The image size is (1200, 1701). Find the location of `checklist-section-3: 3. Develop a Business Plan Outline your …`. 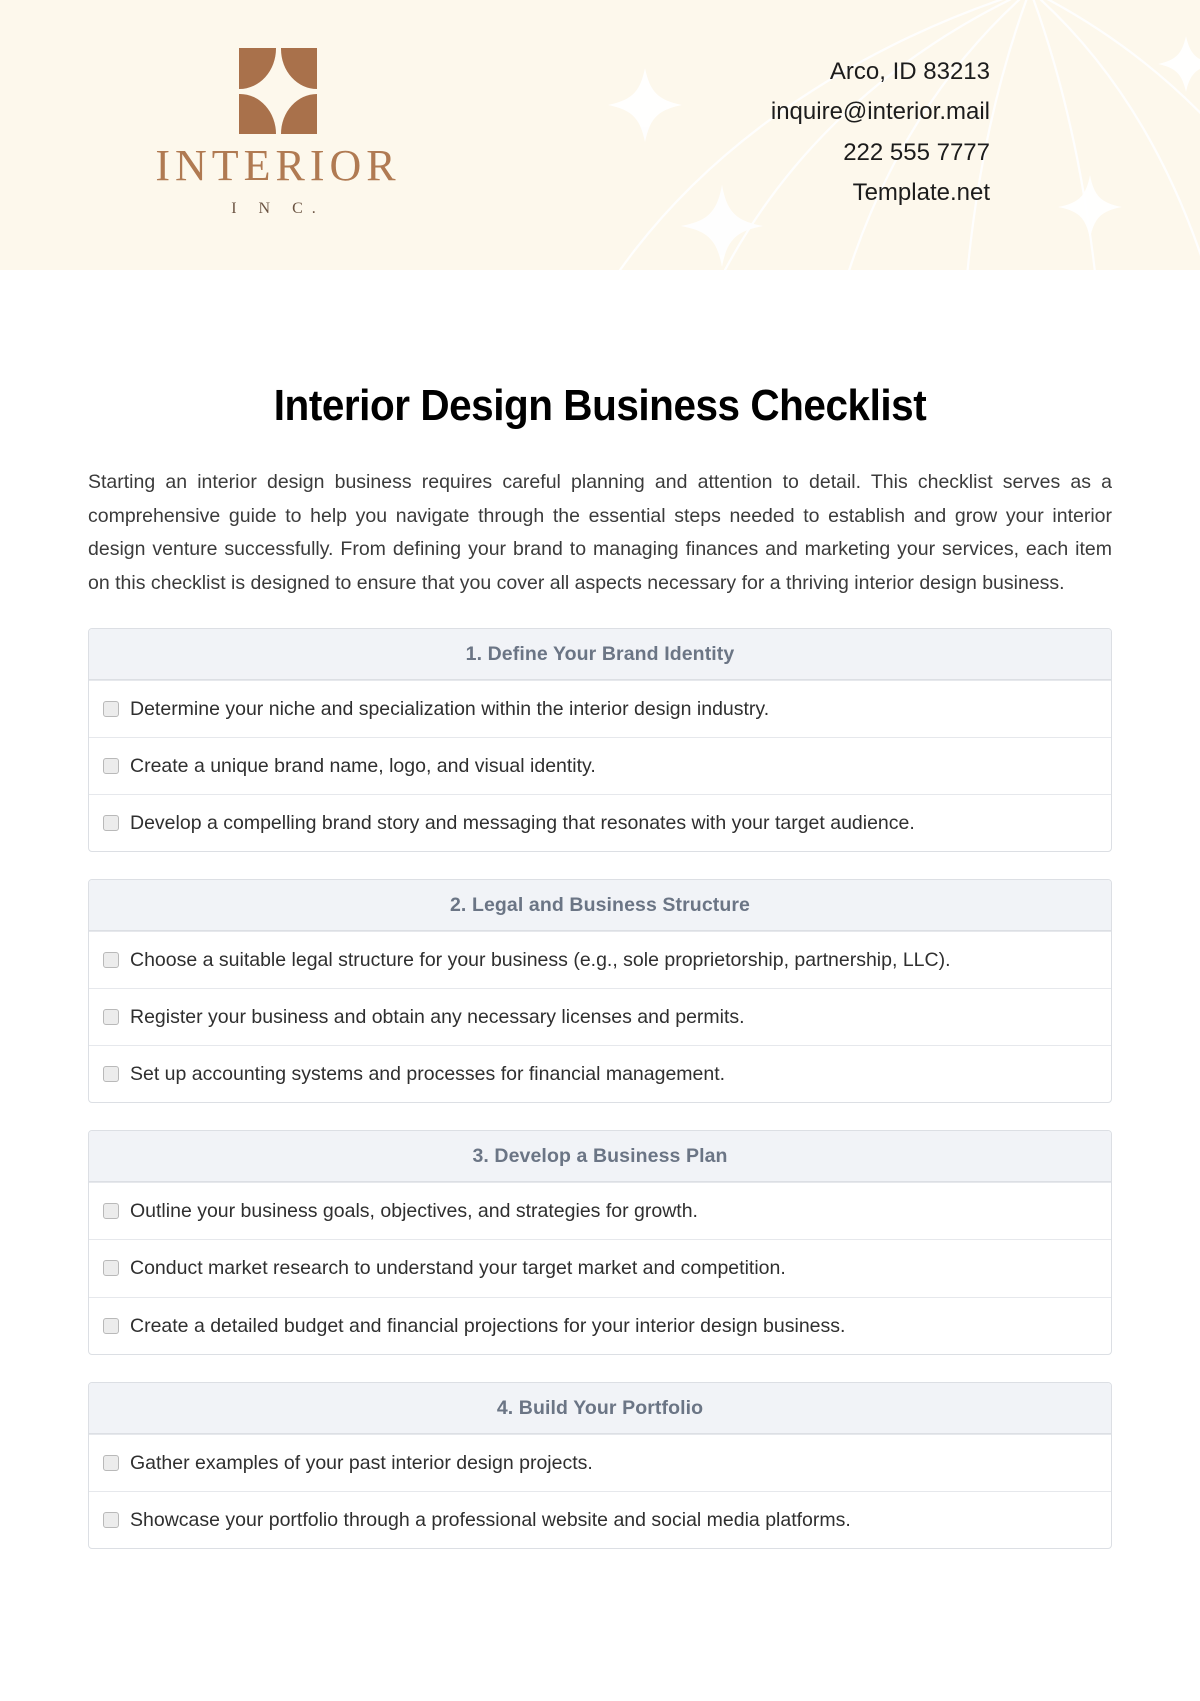

checklist-section-3: 3. Develop a Business Plan Outline your … is located at coordinates (600, 1242).